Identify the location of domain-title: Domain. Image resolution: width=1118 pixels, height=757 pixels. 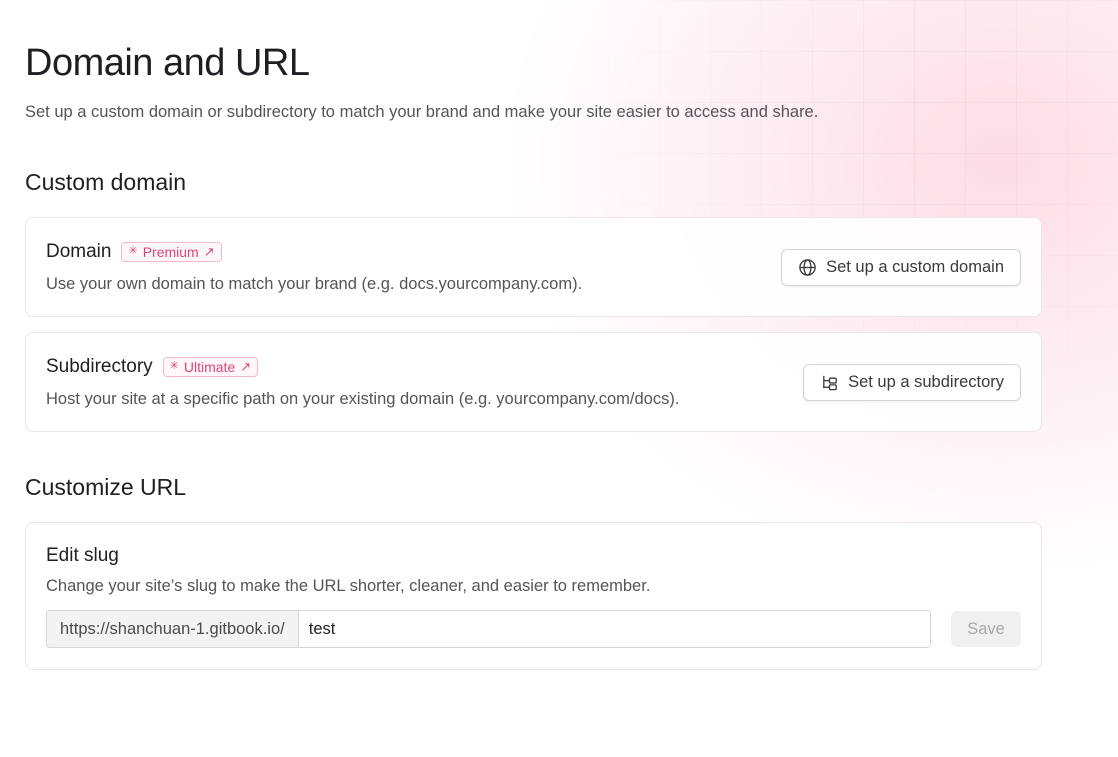
(79, 251).